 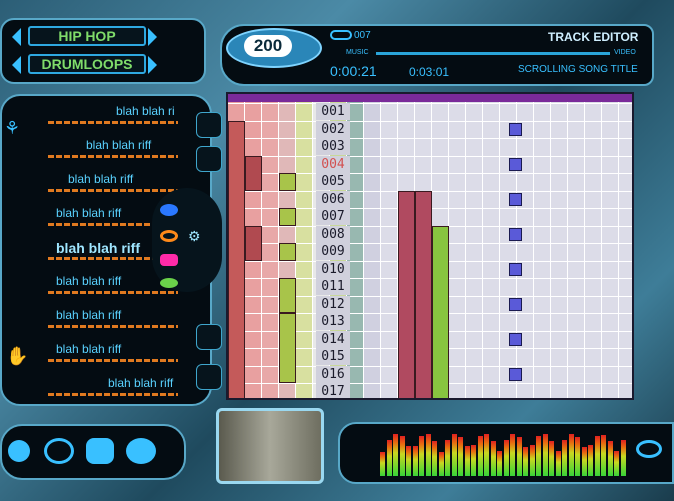 I want to click on genre-secondary-button: DRUMLOOPS, so click(x=87, y=64).